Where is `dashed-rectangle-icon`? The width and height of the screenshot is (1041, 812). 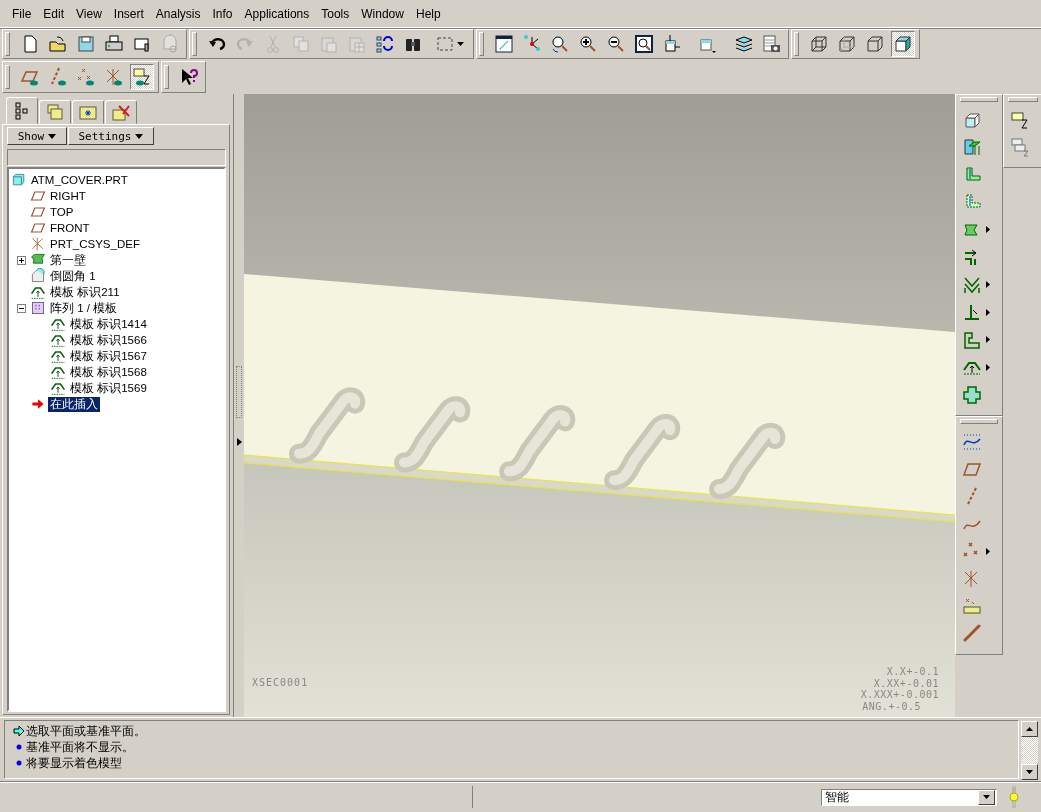 dashed-rectangle-icon is located at coordinates (444, 44).